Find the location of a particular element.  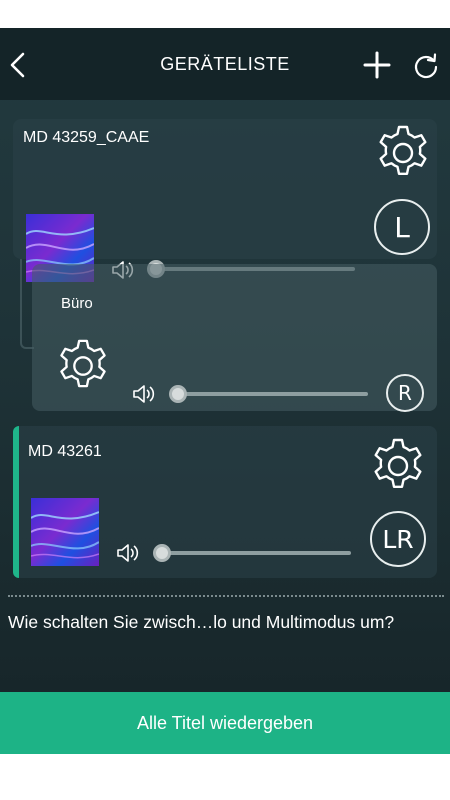

device-name: MD 43261 is located at coordinates (65, 451).